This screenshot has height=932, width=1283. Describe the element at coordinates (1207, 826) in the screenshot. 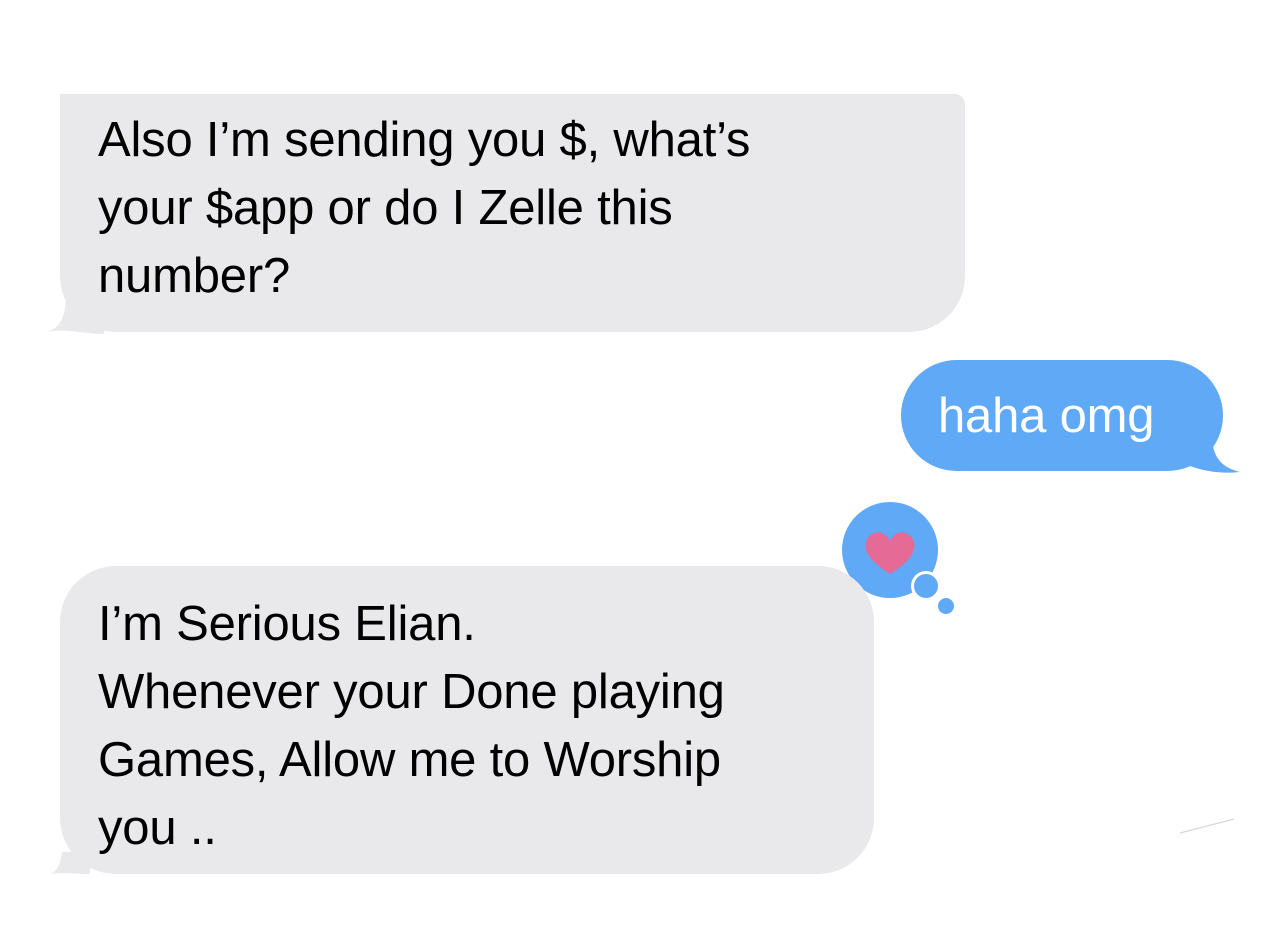

I see `decorative-stroke` at that location.